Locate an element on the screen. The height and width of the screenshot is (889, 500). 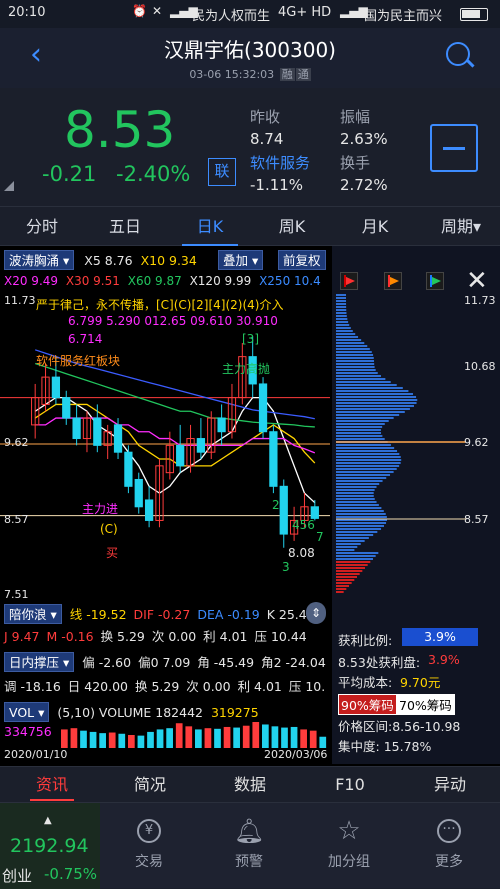
alert-button: 🔔︎ 预警 is located at coordinates (249, 846).